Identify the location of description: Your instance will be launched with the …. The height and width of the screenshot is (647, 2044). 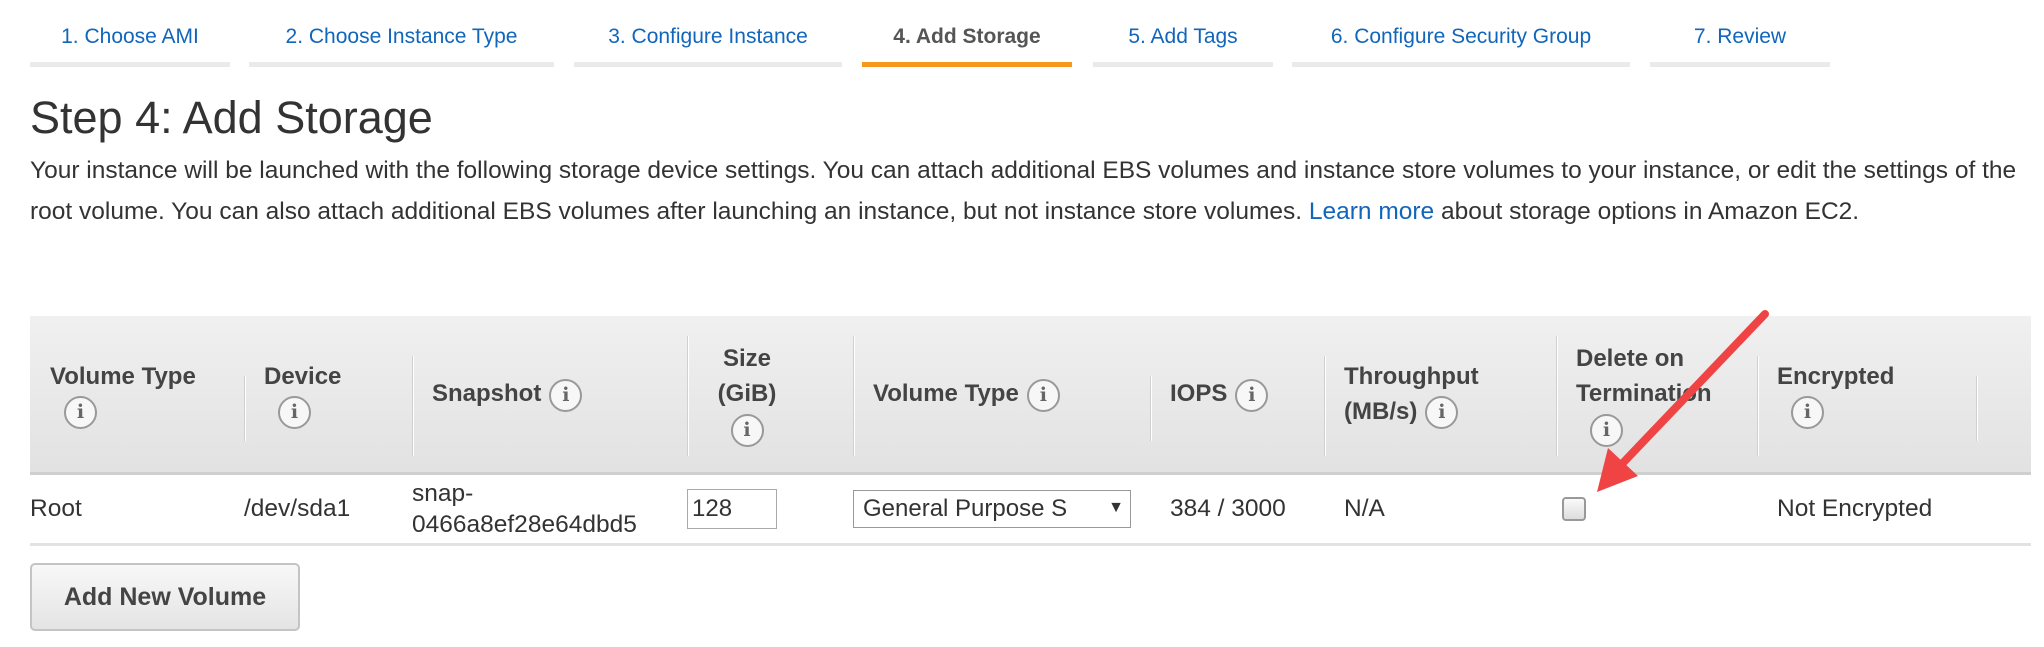
(1027, 191).